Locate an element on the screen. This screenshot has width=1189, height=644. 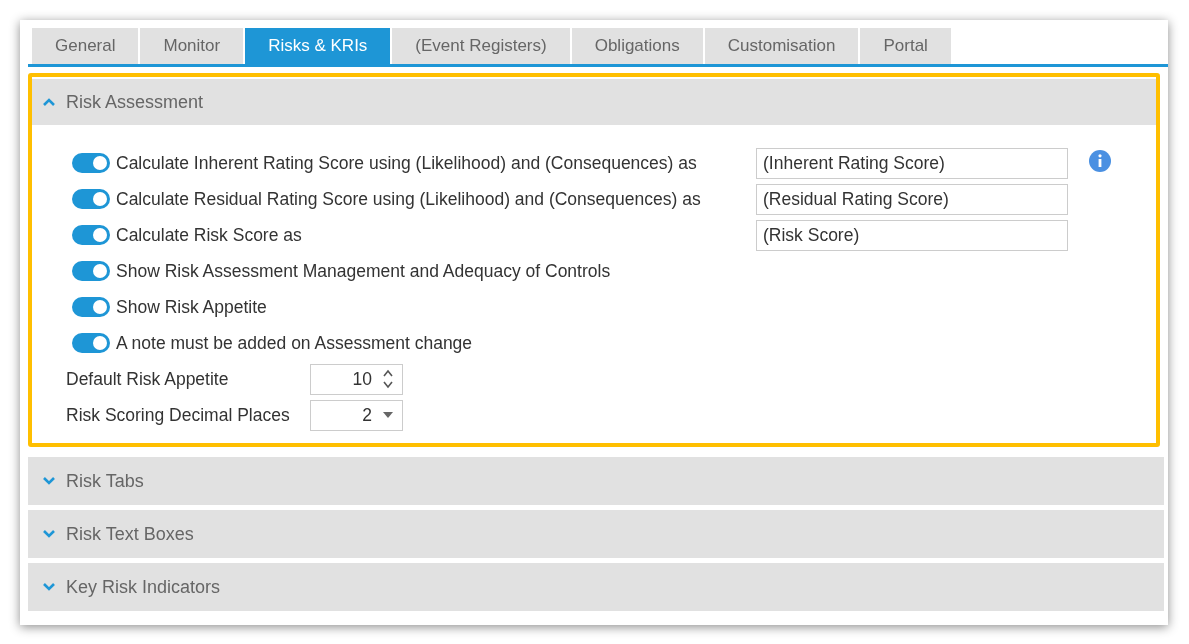
caret-icon is located at coordinates (388, 415).